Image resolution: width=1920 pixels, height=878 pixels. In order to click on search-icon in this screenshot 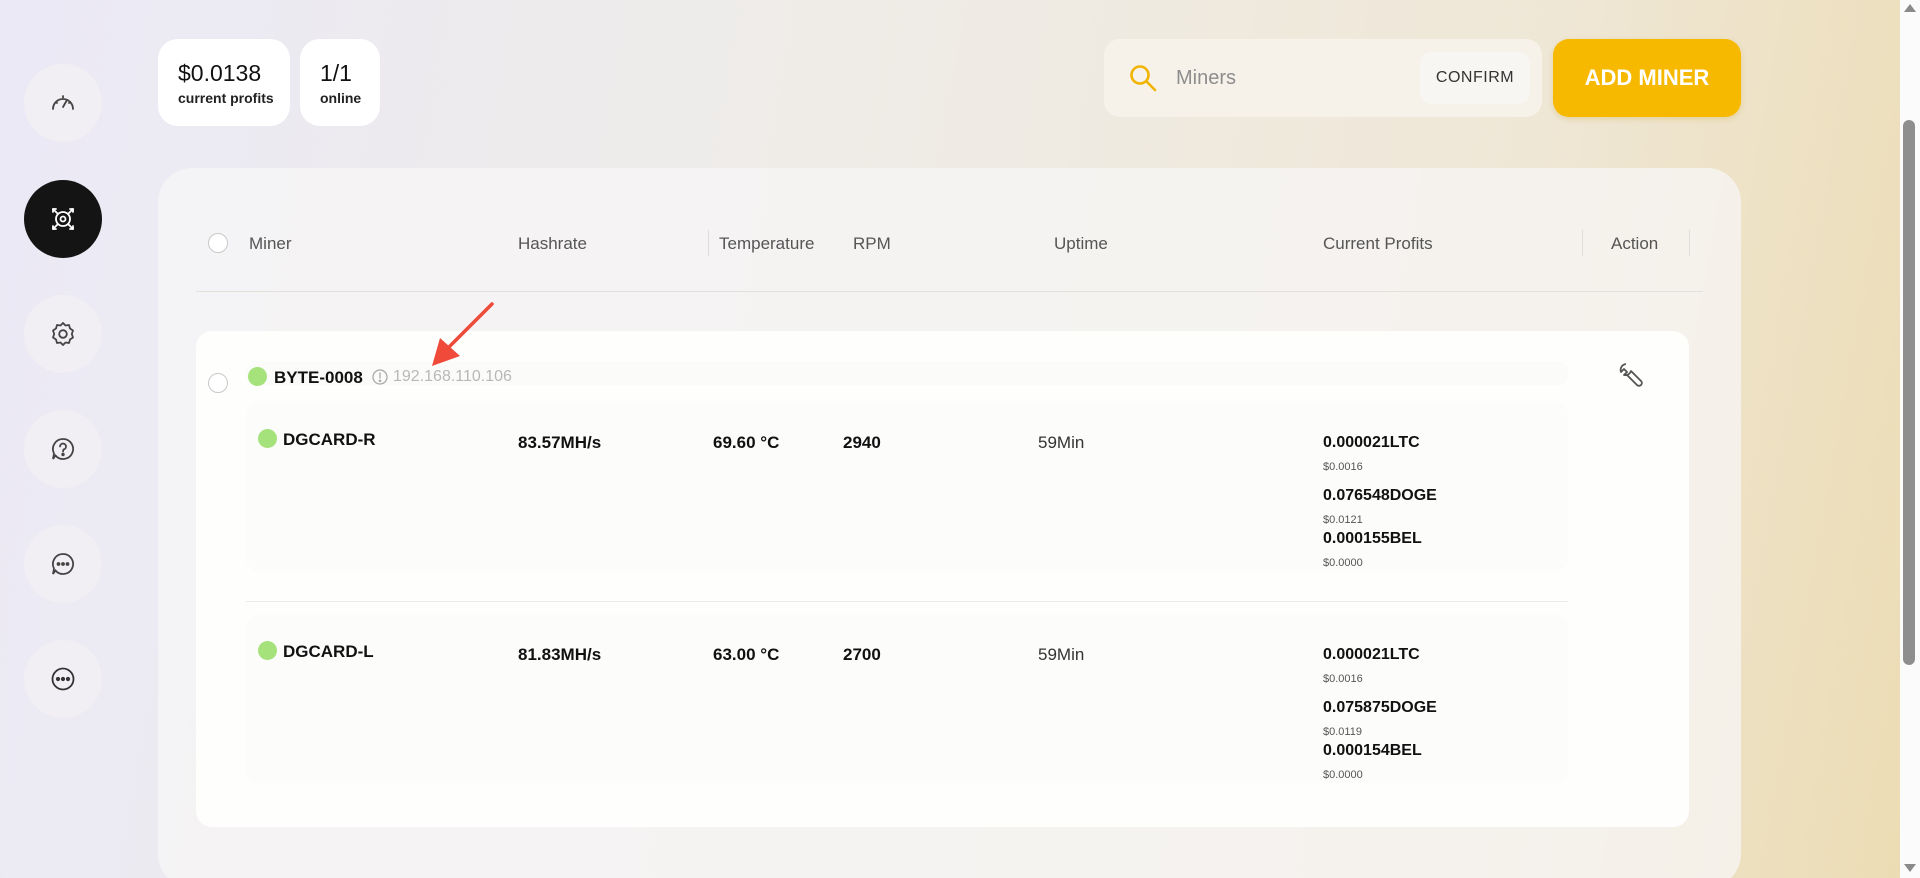, I will do `click(1143, 78)`.